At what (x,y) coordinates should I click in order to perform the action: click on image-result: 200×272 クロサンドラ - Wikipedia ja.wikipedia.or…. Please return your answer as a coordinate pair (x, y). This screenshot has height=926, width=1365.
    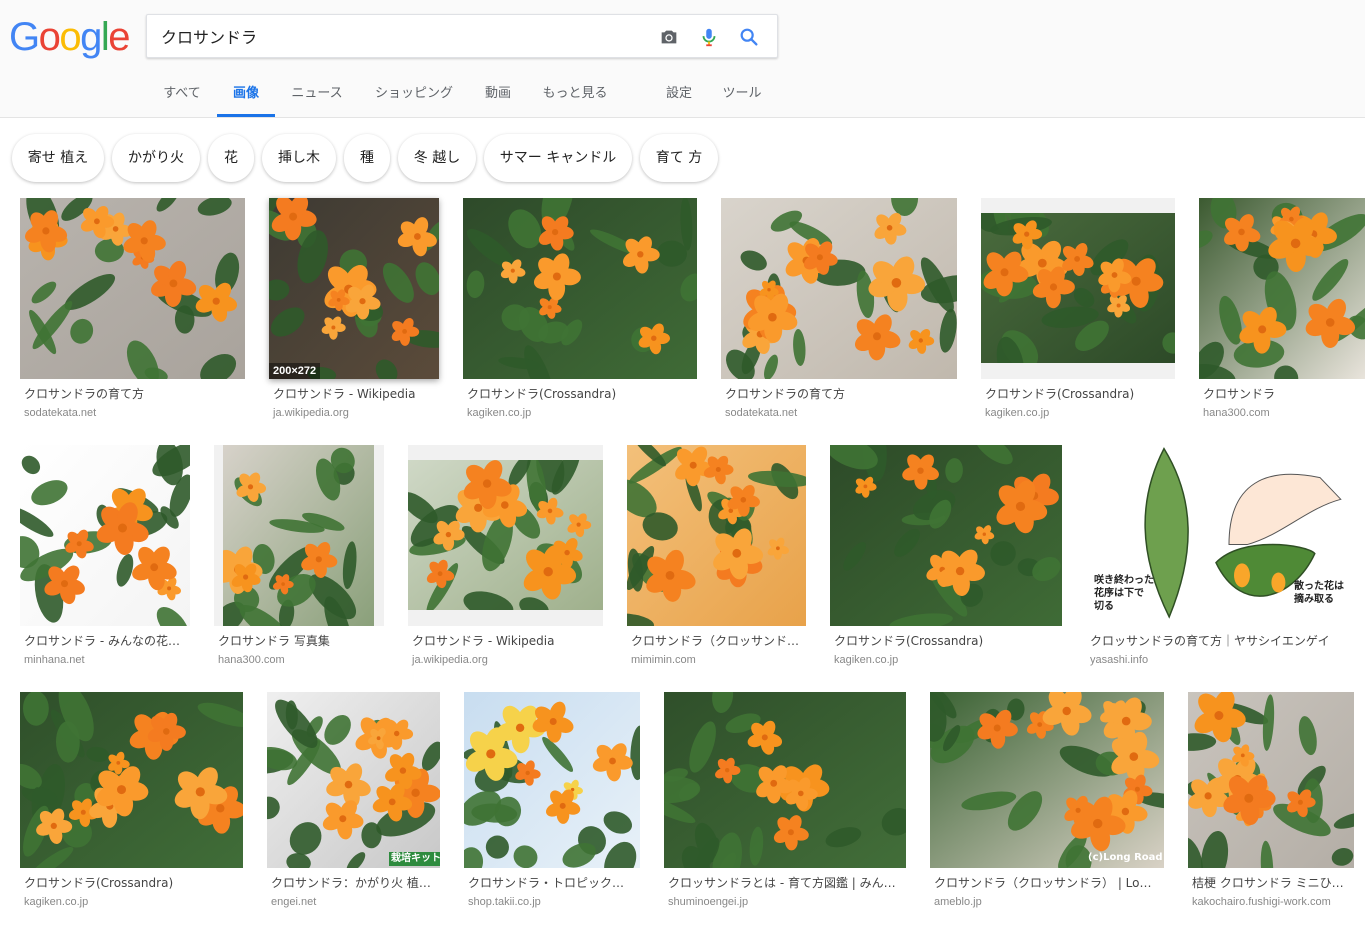
    Looking at the image, I should click on (354, 310).